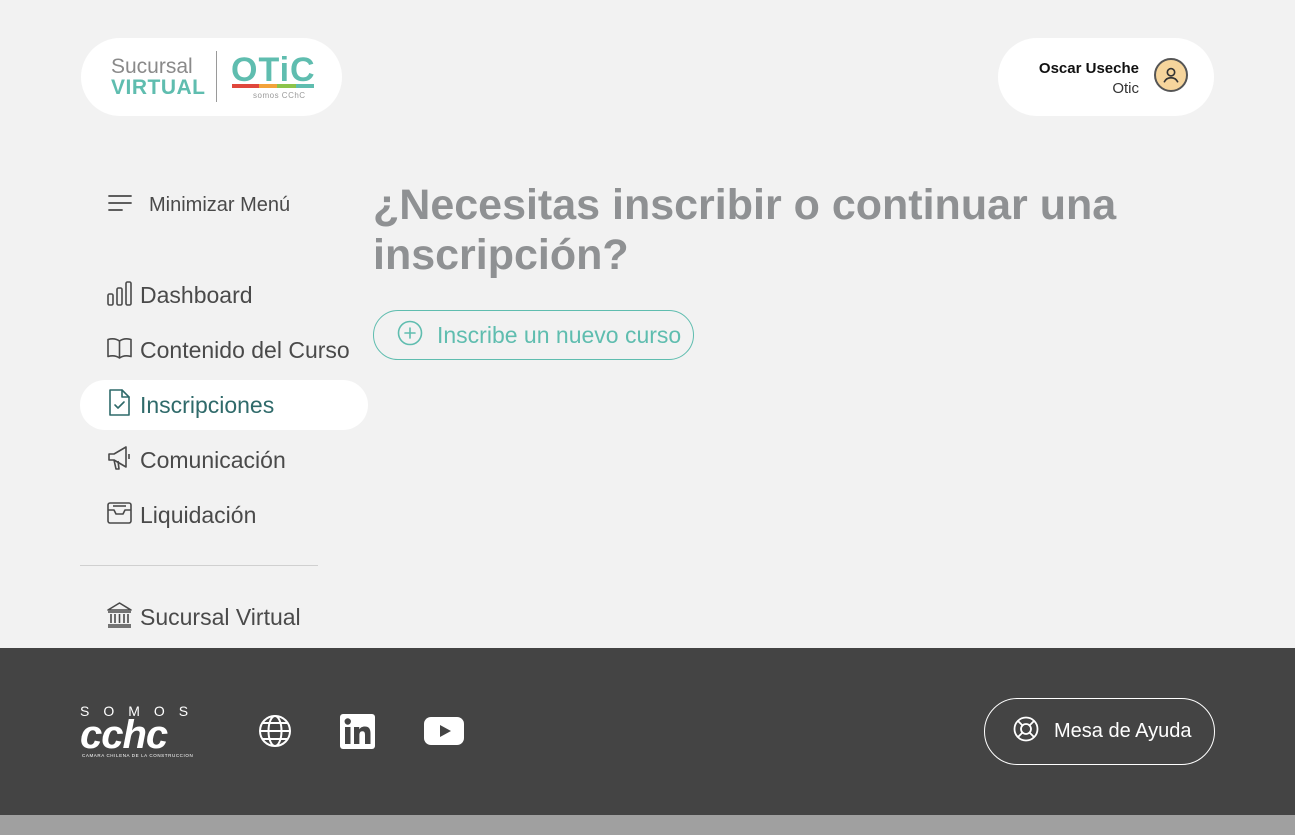 The width and height of the screenshot is (1295, 835). What do you see at coordinates (138, 755) in the screenshot?
I see `cchc-logo-subtitle: CAMARA CHILENA DE LA CONSTRUCCION` at bounding box center [138, 755].